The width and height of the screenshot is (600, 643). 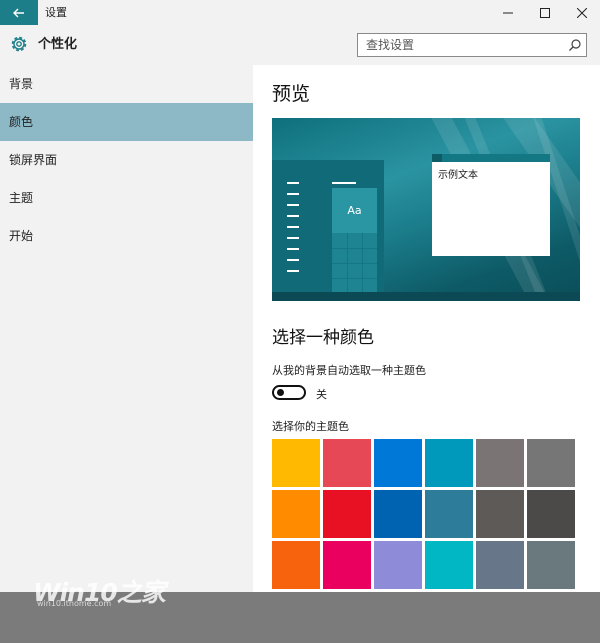 What do you see at coordinates (300, 45) in the screenshot?
I see `header: 个性化` at bounding box center [300, 45].